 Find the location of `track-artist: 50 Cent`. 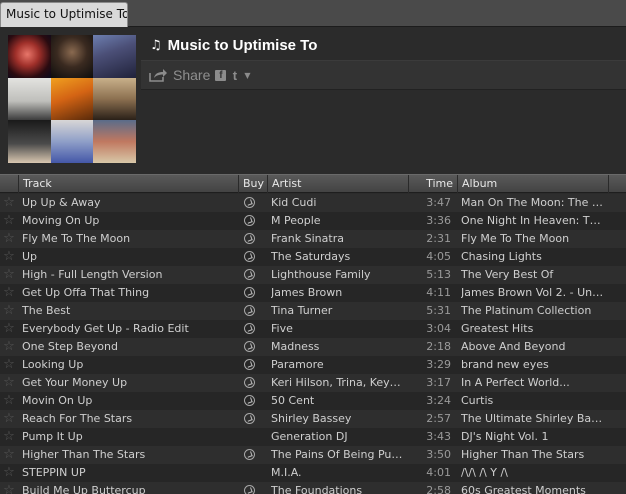

track-artist: 50 Cent is located at coordinates (338, 401).